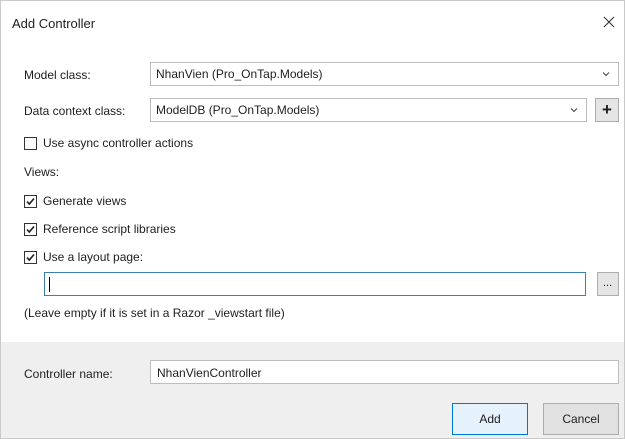  I want to click on text-caret, so click(49, 284).